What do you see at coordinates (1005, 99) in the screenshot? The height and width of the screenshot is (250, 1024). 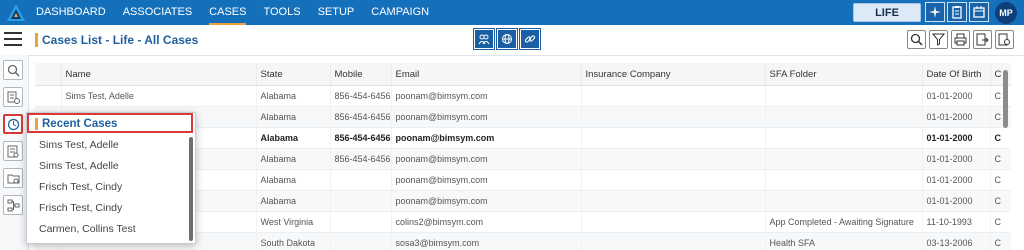 I see `table-scrollbar` at bounding box center [1005, 99].